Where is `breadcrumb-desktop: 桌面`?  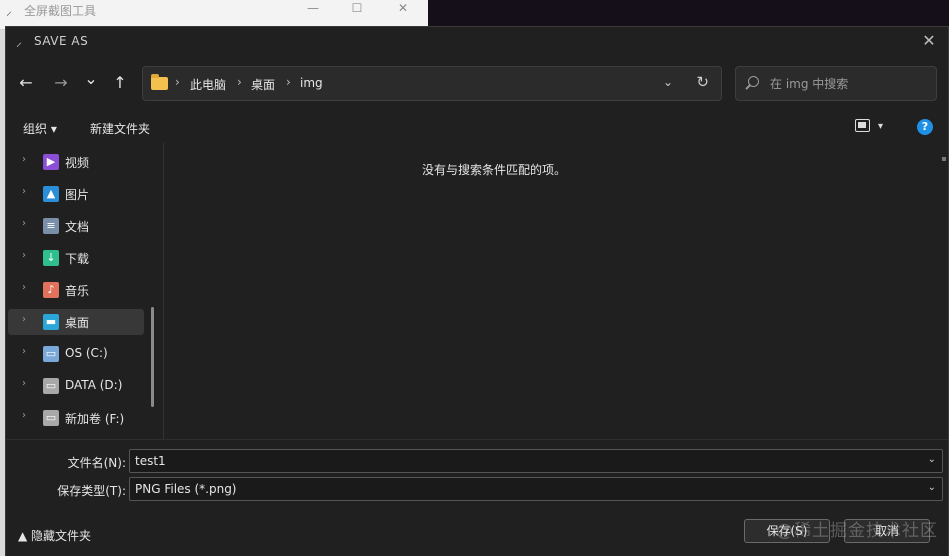
breadcrumb-desktop: 桌面 is located at coordinates (263, 84).